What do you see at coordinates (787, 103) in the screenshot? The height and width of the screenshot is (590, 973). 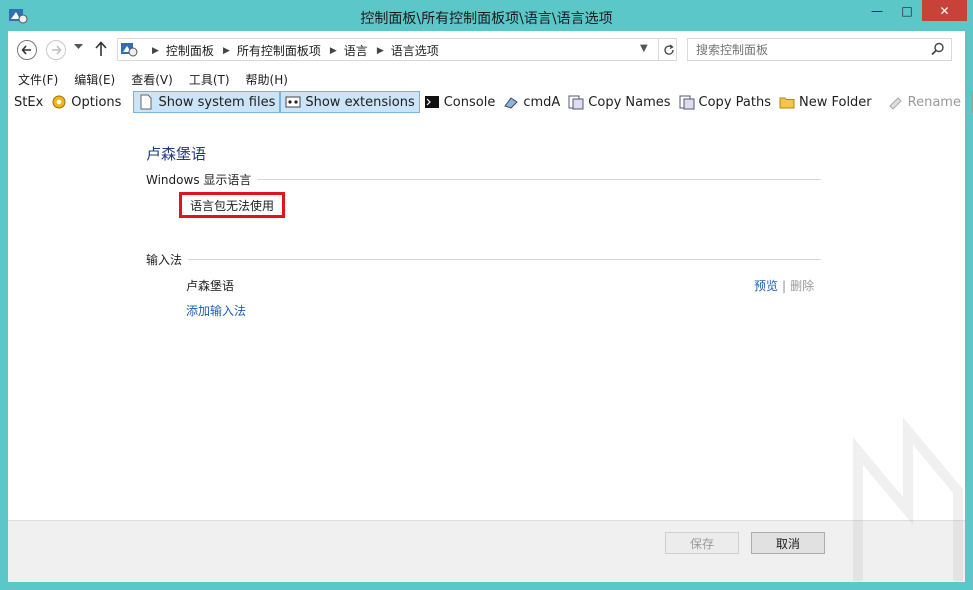 I see `folder-icon` at bounding box center [787, 103].